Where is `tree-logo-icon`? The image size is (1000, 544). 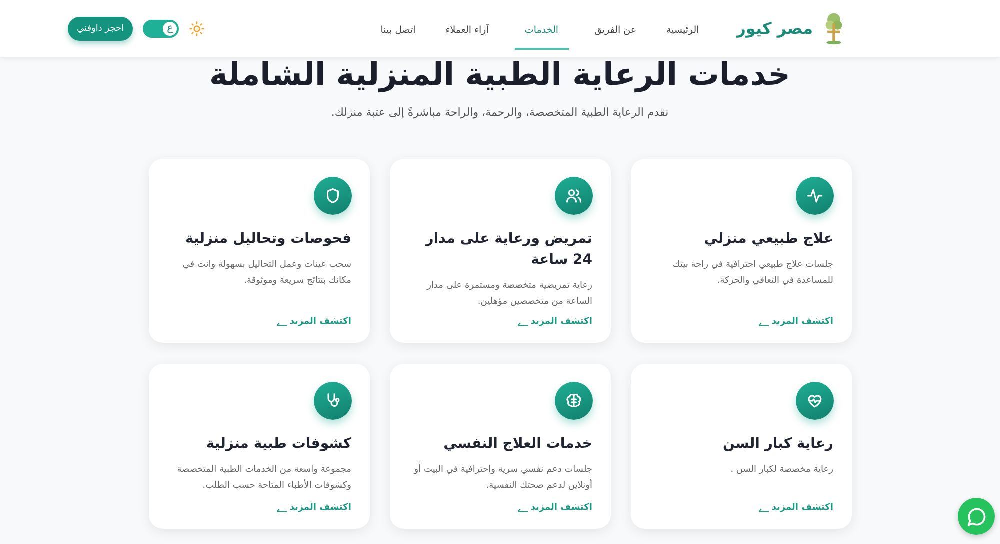
tree-logo-icon is located at coordinates (834, 29).